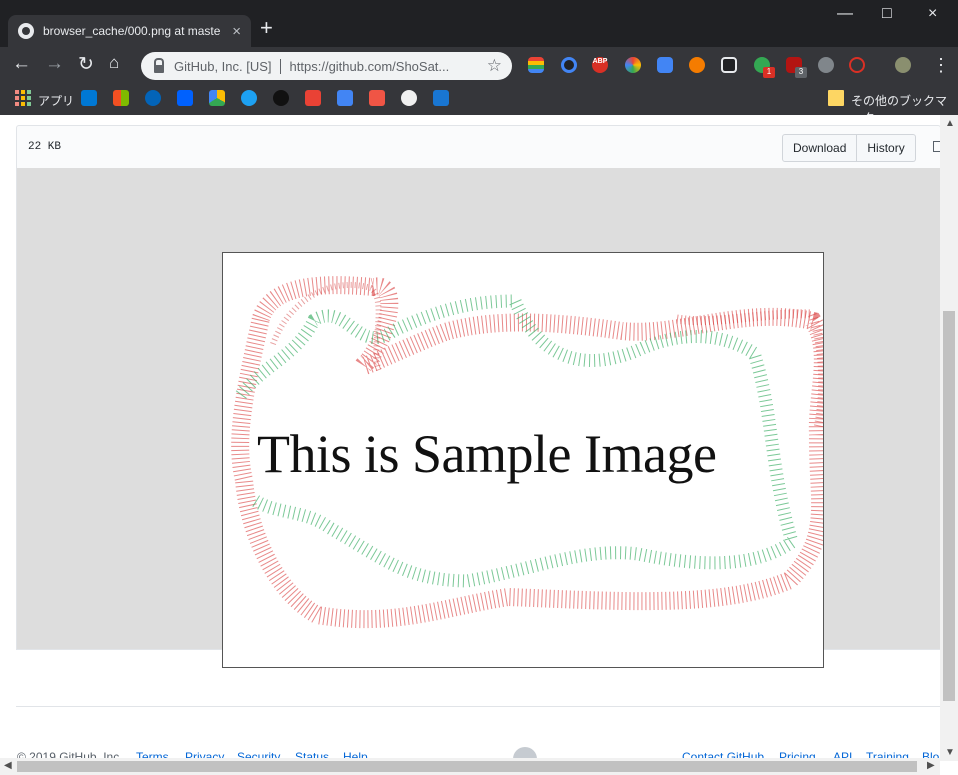  Describe the element at coordinates (931, 765) in the screenshot. I see `scroll-right-icon: ▶` at that location.